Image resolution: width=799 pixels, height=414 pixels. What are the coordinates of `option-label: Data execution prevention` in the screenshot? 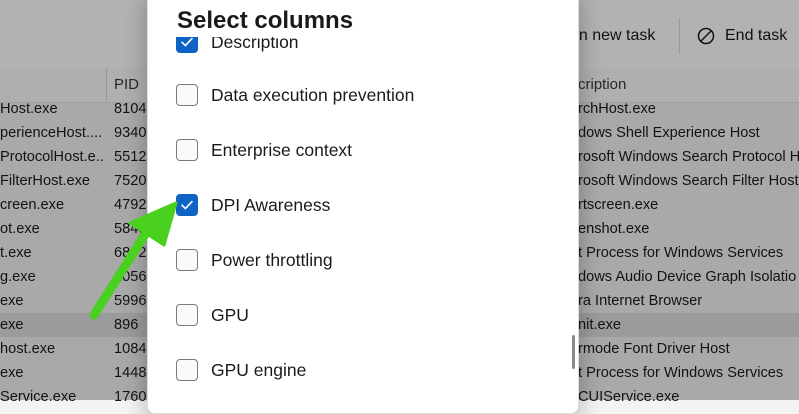 It's located at (313, 94).